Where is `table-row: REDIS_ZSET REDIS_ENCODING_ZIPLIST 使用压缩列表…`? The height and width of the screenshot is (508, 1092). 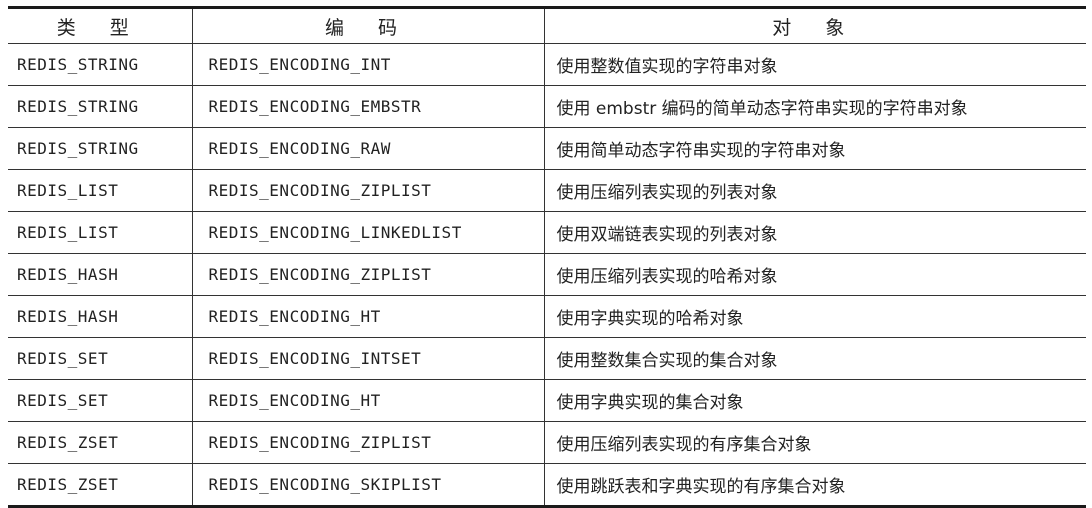
table-row: REDIS_ZSET REDIS_ENCODING_ZIPLIST 使用压缩列表… is located at coordinates (547, 442).